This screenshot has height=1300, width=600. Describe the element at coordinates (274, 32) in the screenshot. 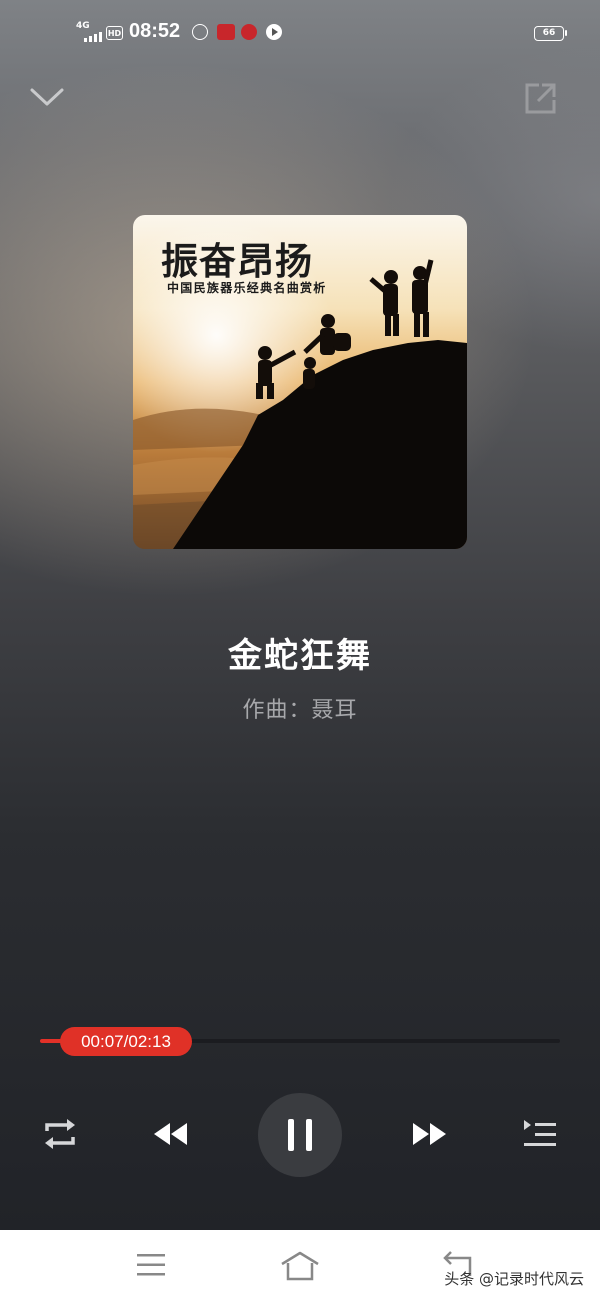

I see `media-notification-icon` at that location.